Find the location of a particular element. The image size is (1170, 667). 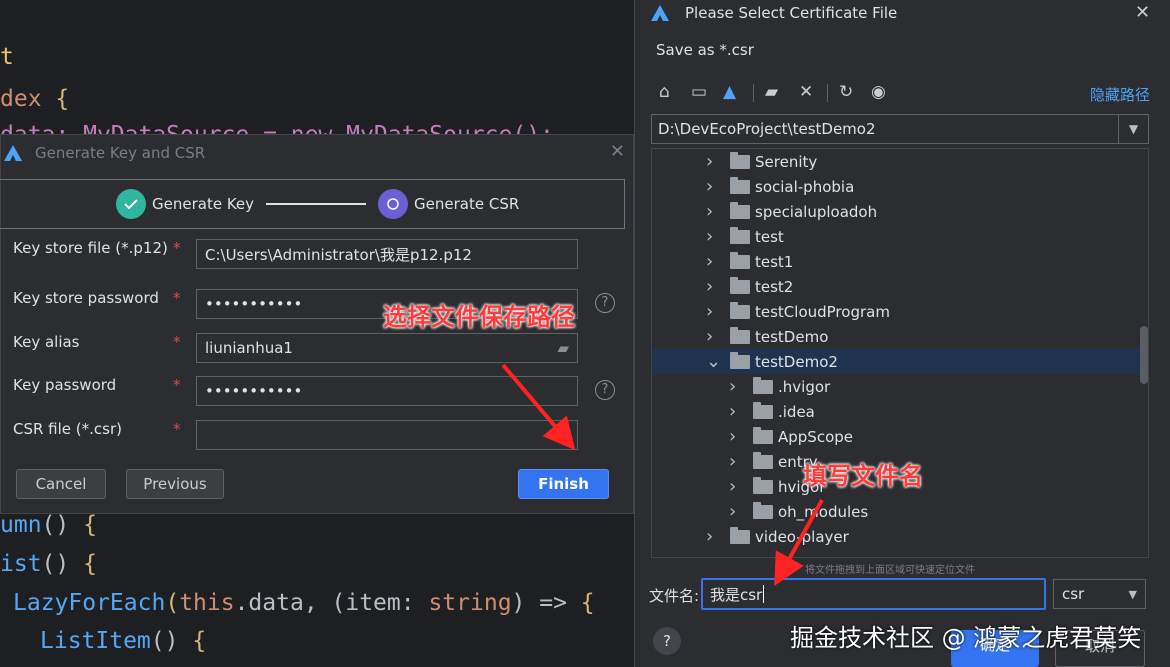

watermark: 掘金技术社区 @ 鸿蒙之虎君莫笑 is located at coordinates (966, 638).